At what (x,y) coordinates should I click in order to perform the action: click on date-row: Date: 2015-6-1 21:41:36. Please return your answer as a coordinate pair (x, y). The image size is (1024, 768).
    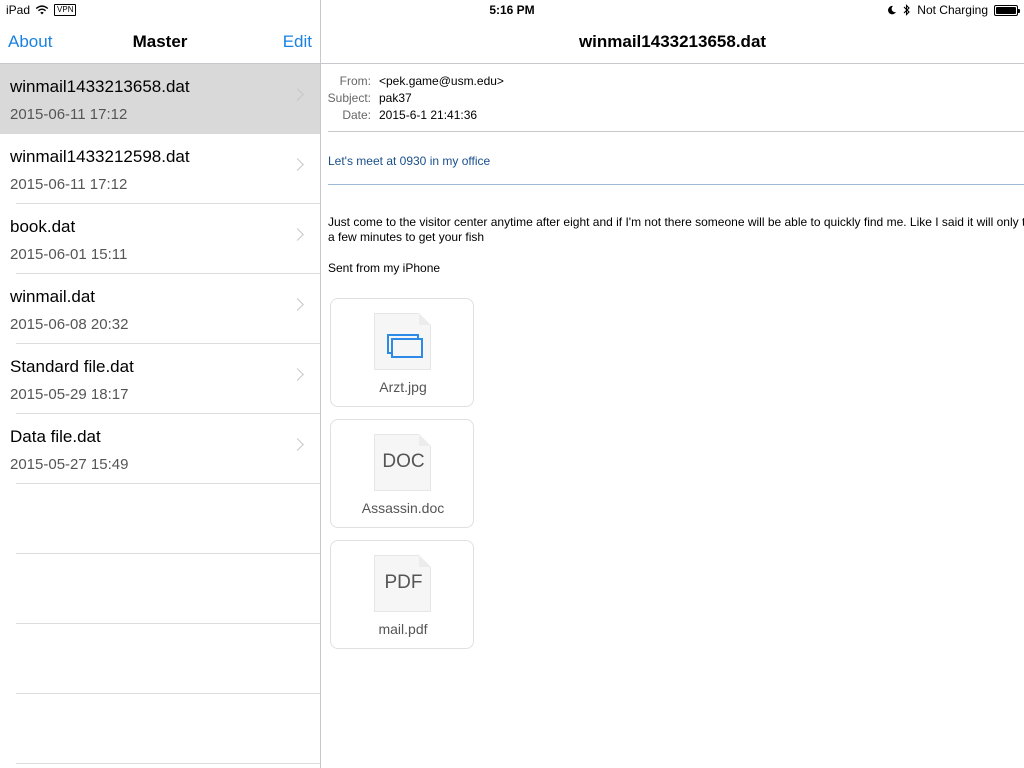
    Looking at the image, I should click on (412, 114).